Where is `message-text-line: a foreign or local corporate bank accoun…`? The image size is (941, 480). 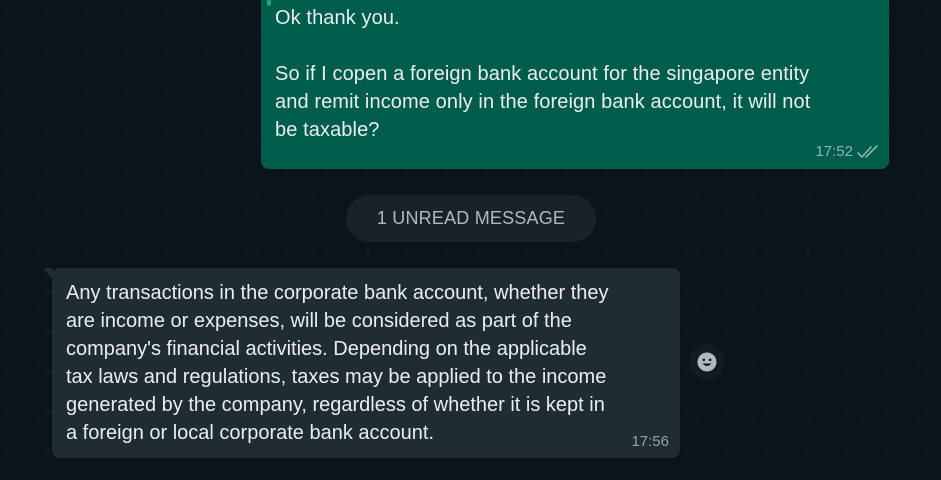
message-text-line: a foreign or local corporate bank accoun… is located at coordinates (250, 433).